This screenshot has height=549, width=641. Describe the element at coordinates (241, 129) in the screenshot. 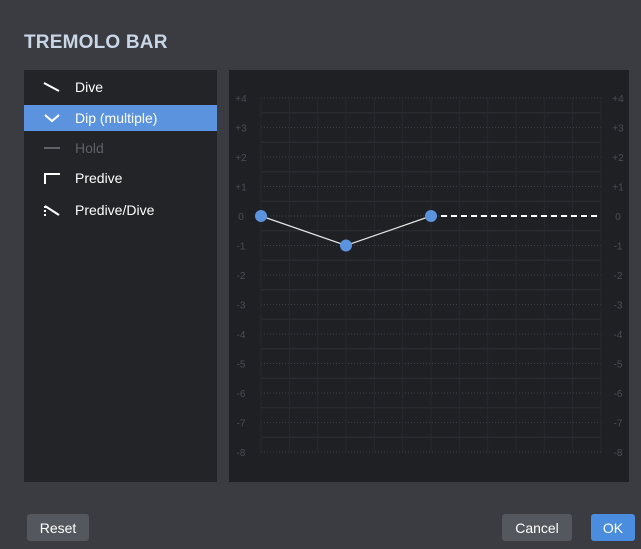

I see `y-tick-label-left: +3` at that location.